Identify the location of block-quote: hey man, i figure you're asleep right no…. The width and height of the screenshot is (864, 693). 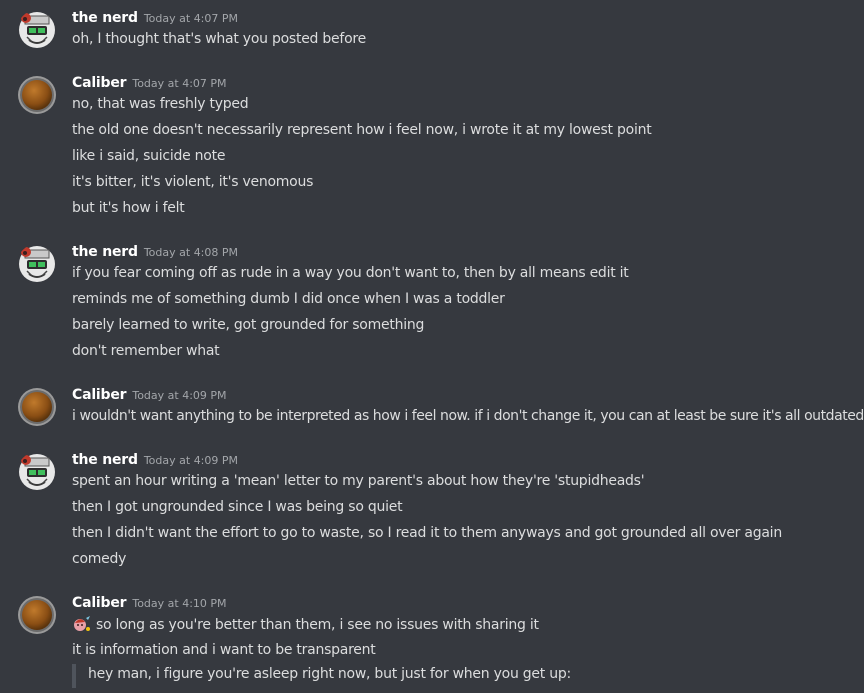
(321, 676).